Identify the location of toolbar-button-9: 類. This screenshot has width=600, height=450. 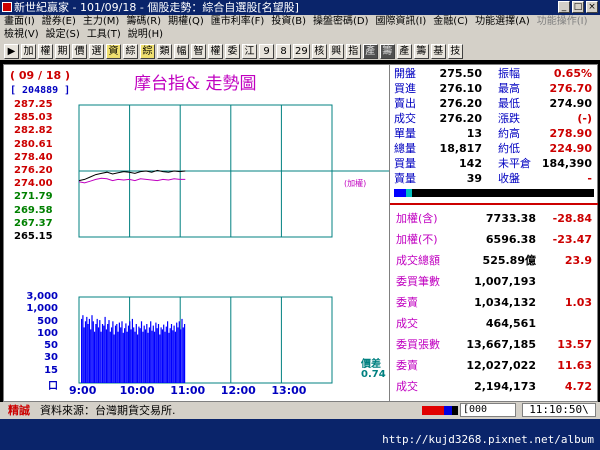
(164, 51).